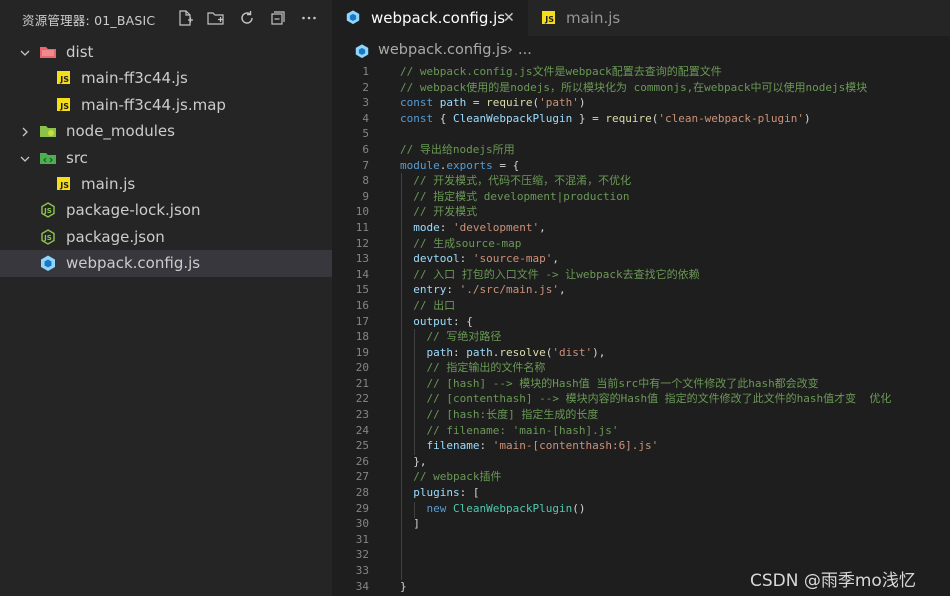 The height and width of the screenshot is (596, 950). What do you see at coordinates (555, 259) in the screenshot?
I see `code-token: ,` at bounding box center [555, 259].